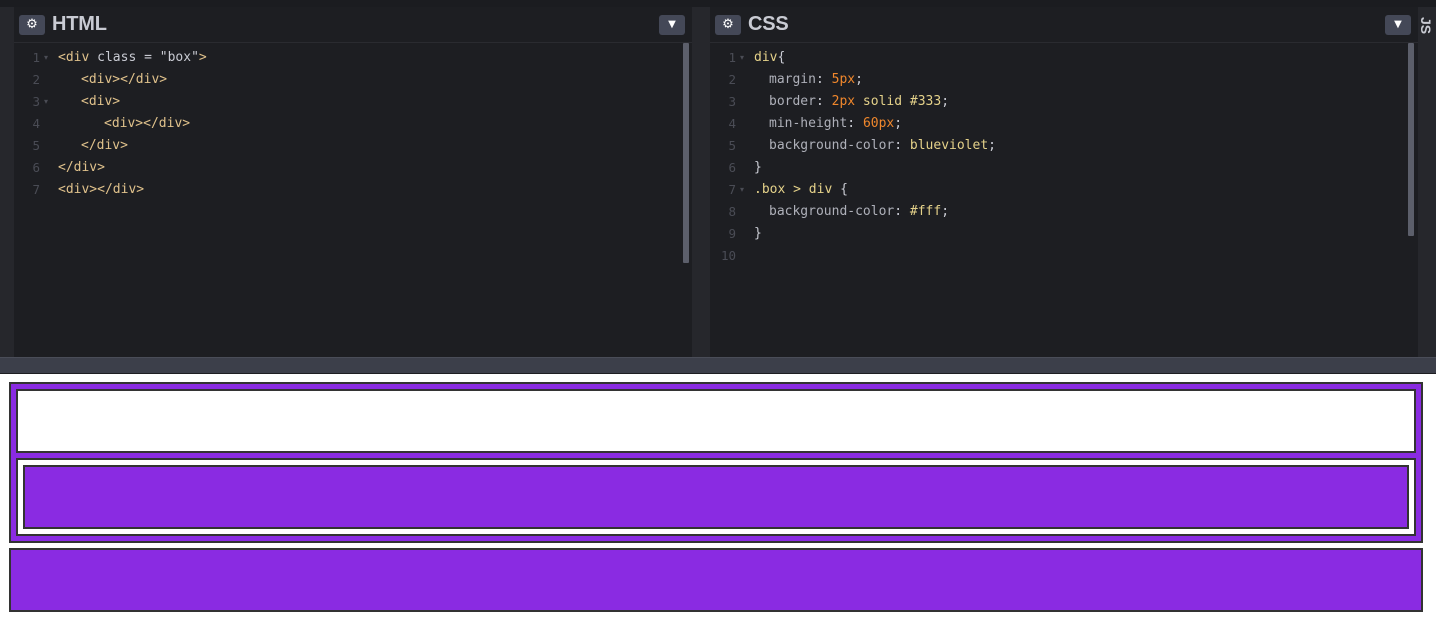 This screenshot has width=1436, height=618. What do you see at coordinates (728, 25) in the screenshot?
I see `css-settings-button: ⚙` at bounding box center [728, 25].